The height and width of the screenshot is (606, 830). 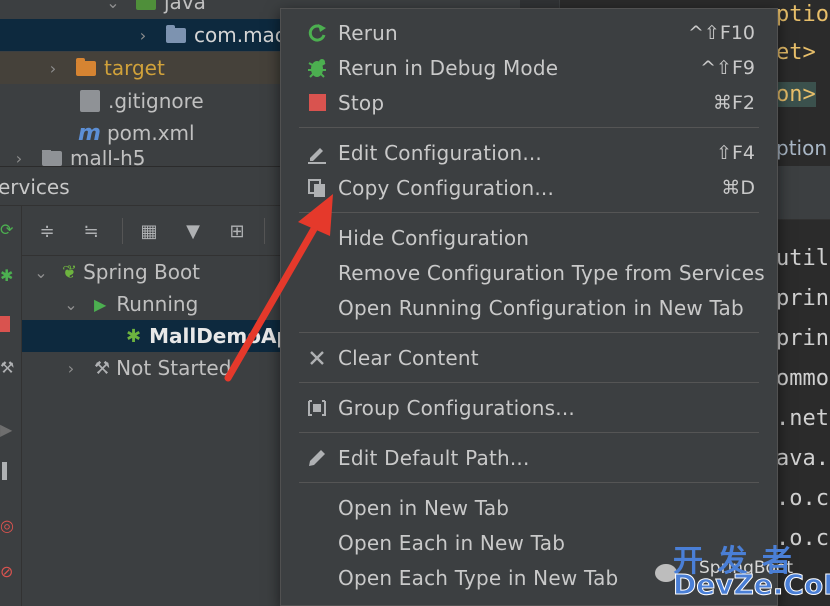 I want to click on menu-item-label: Open Each in New Tab, so click(x=452, y=542).